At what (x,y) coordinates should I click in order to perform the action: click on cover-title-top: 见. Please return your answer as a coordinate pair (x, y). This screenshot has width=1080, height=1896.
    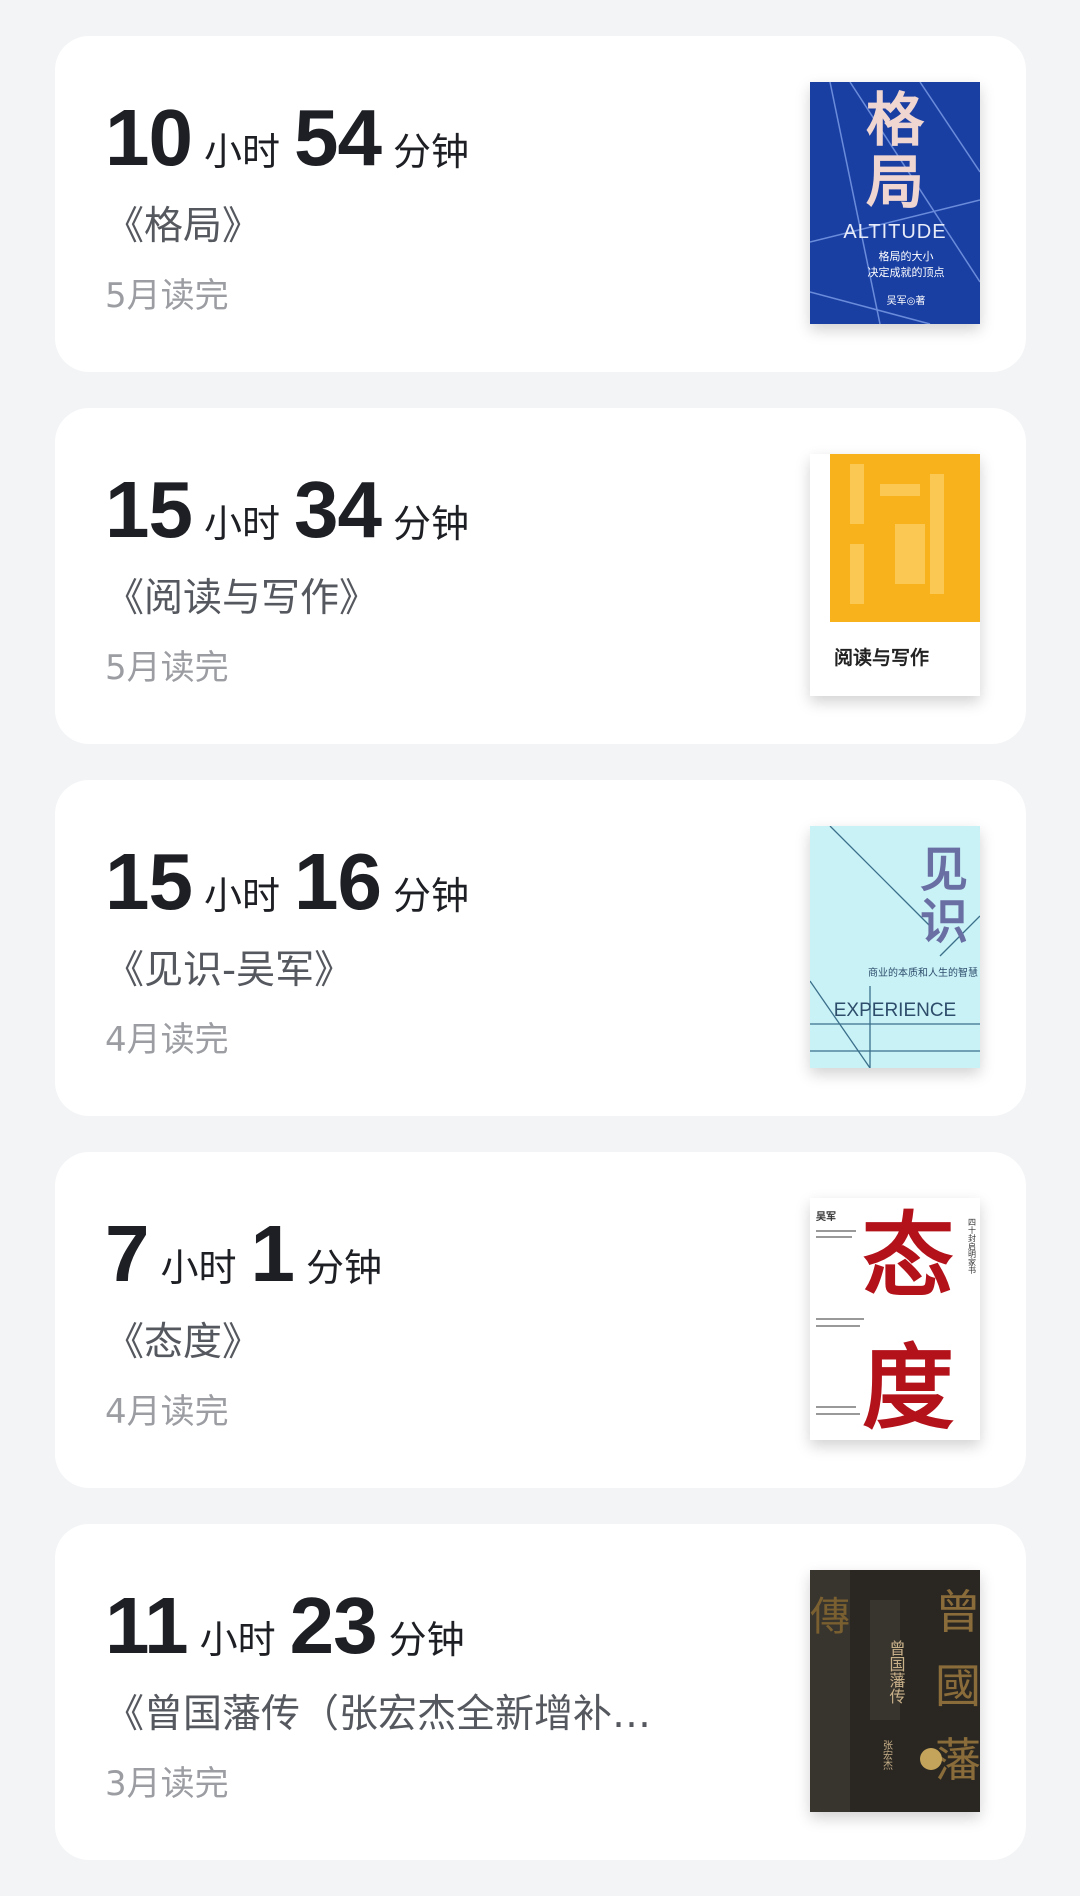
    Looking at the image, I should click on (944, 870).